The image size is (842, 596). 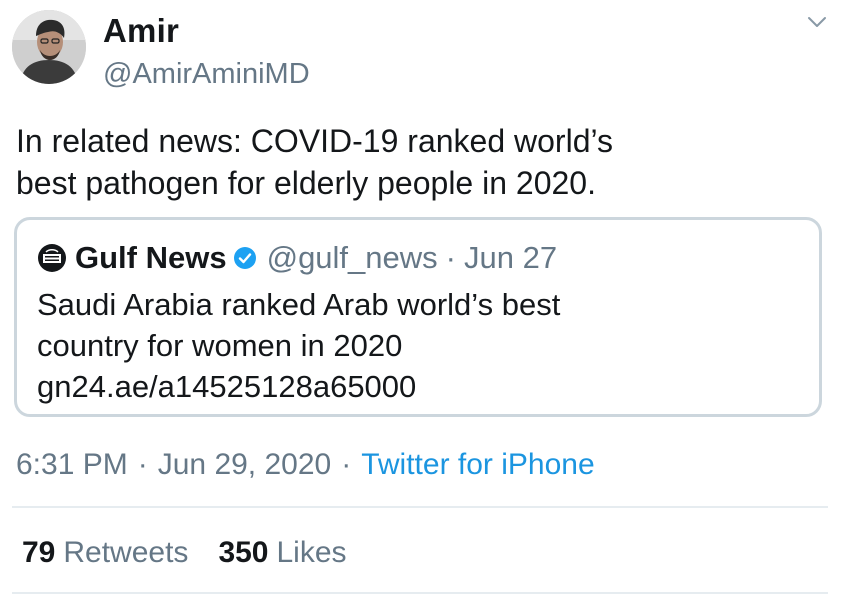 I want to click on quoted-text-link: gn24.ae/a14525128a65000, so click(x=417, y=386).